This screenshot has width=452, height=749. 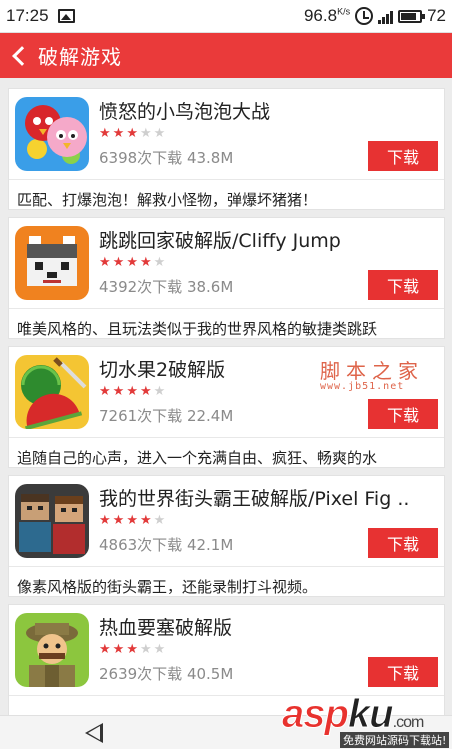 What do you see at coordinates (162, 370) in the screenshot?
I see `app-name: 切水果2破解版` at bounding box center [162, 370].